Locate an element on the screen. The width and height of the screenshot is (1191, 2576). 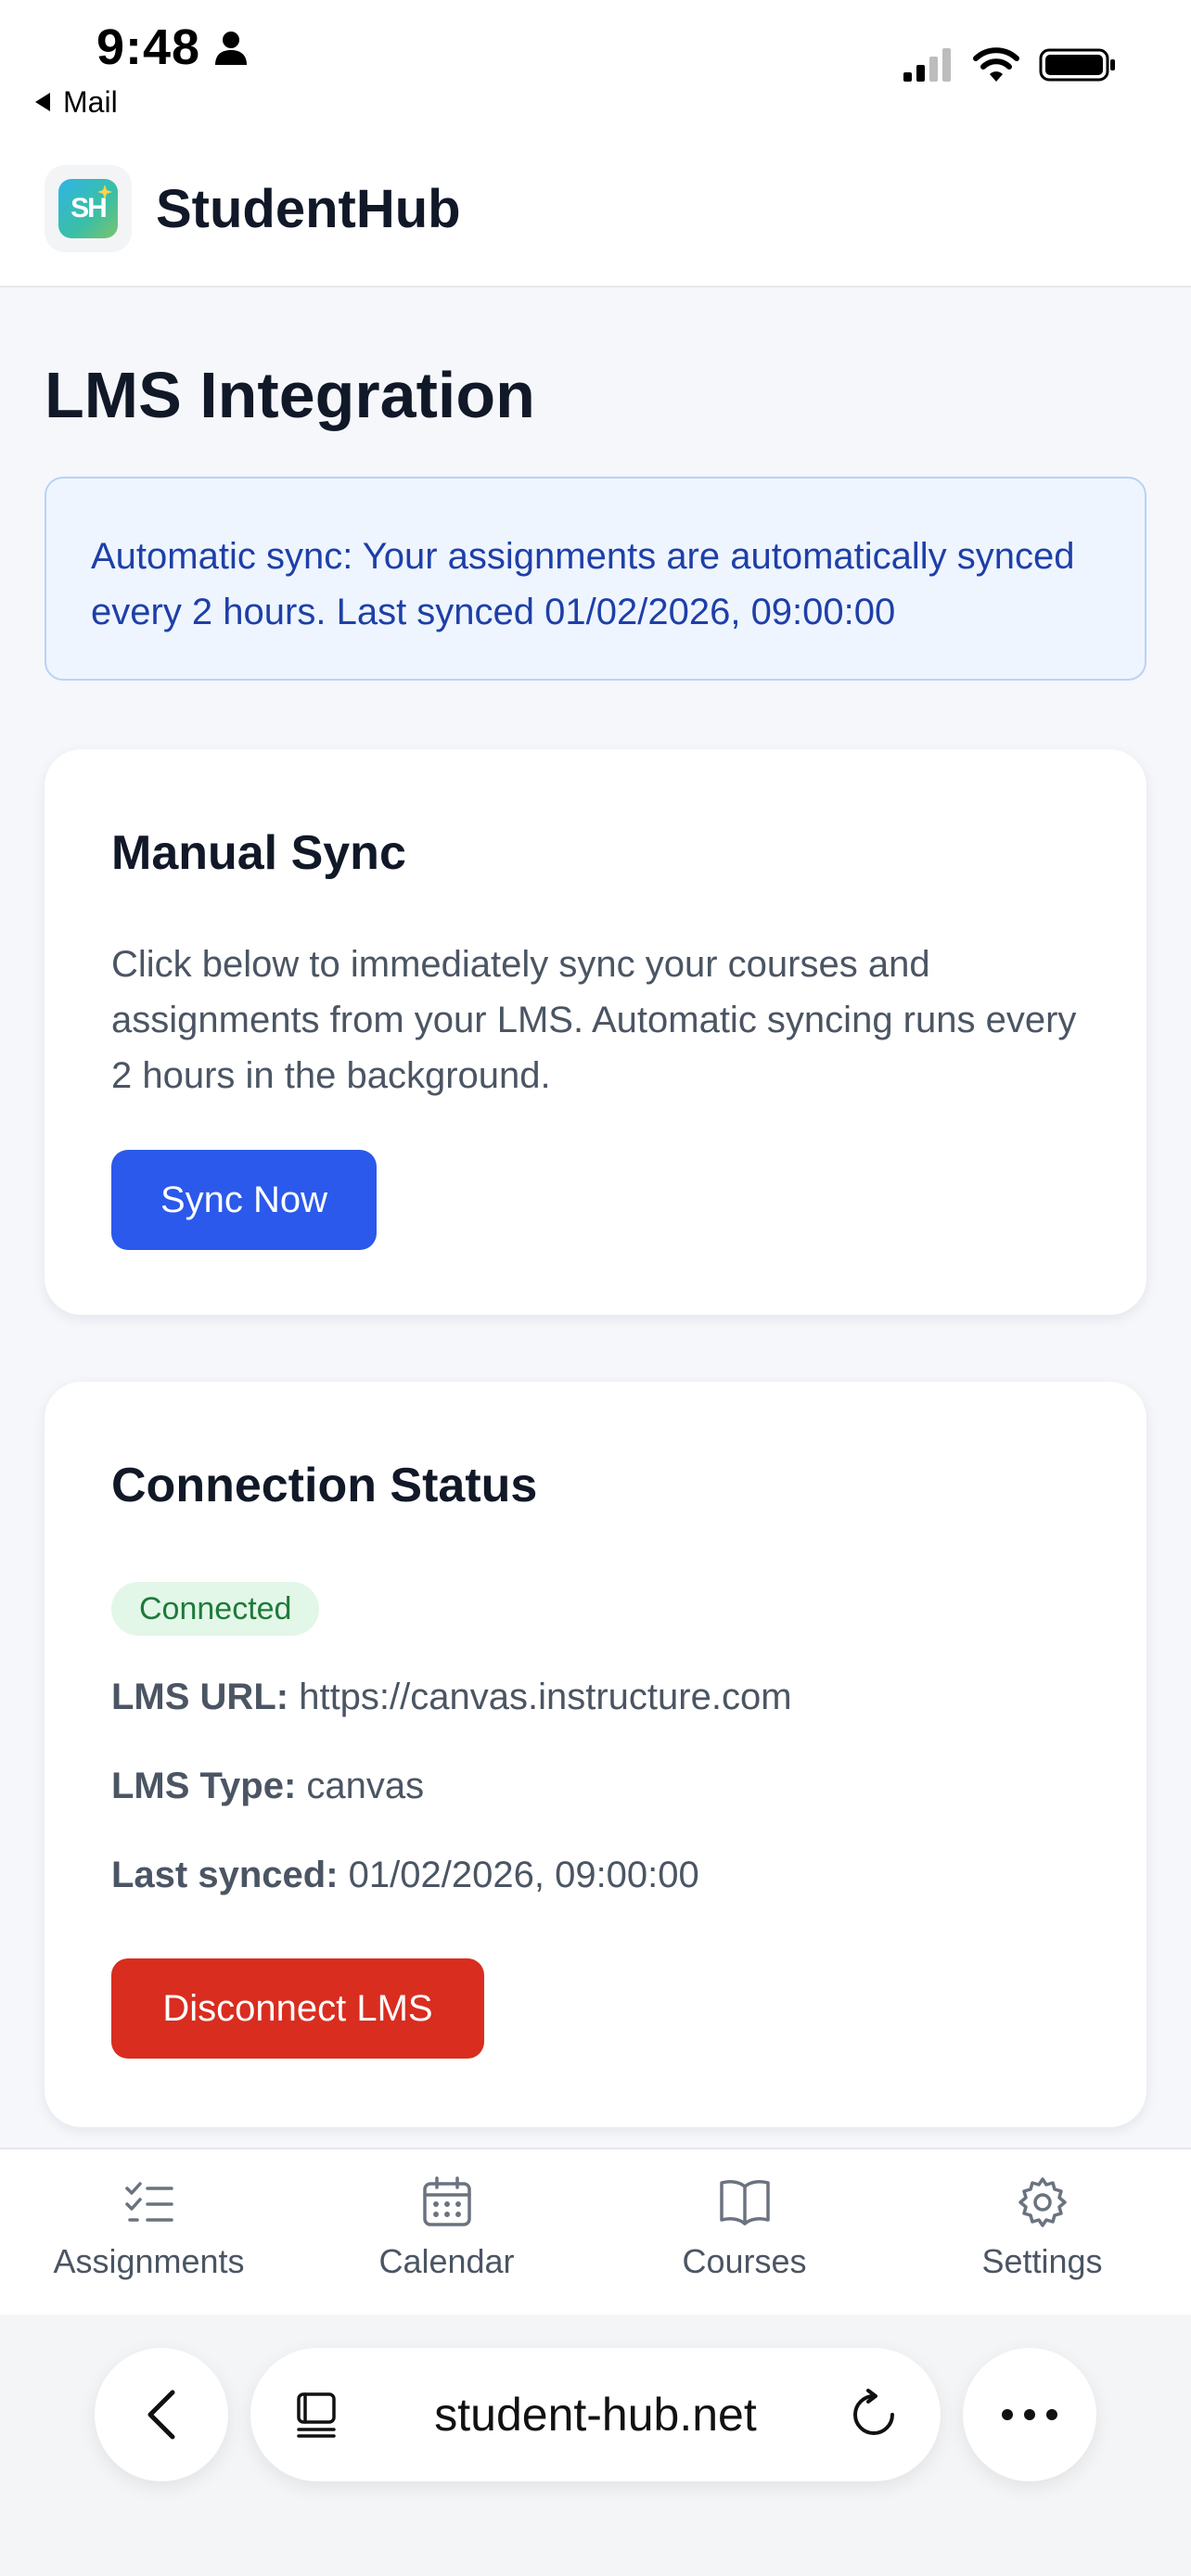
lms-url-row: LMS URL: https://canvas.instructure.com is located at coordinates (451, 1698).